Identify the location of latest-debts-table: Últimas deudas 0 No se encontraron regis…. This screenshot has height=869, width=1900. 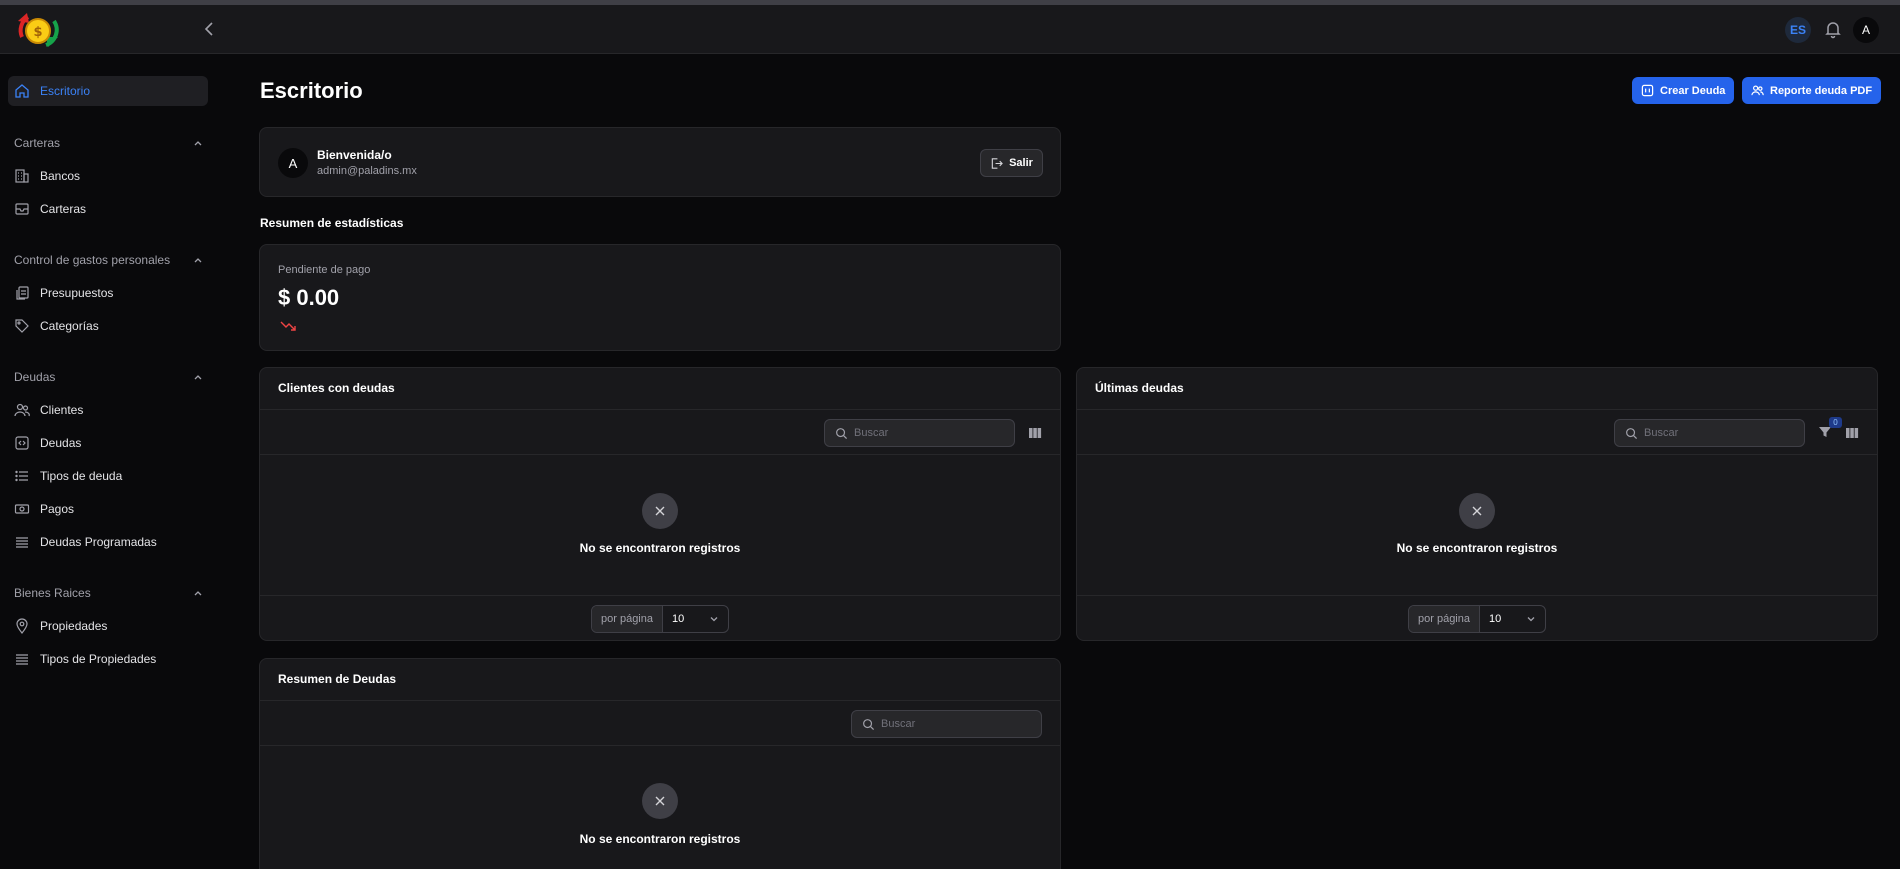
(1477, 504).